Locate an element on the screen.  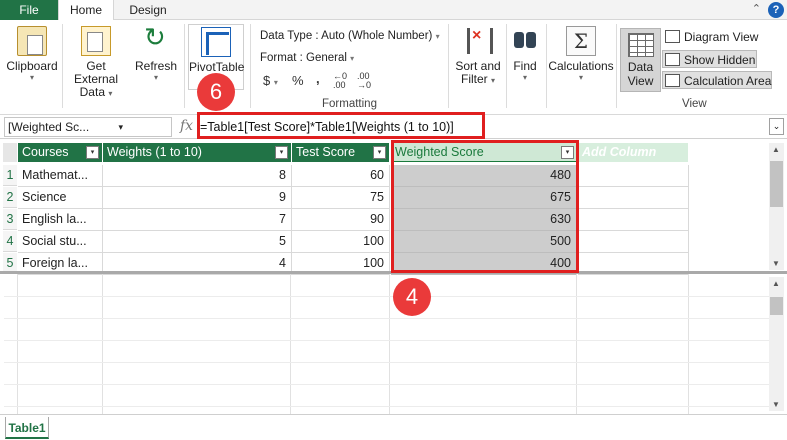
sort-and-filter-button: Sort and Filter ▾ is located at coordinates (478, 59).